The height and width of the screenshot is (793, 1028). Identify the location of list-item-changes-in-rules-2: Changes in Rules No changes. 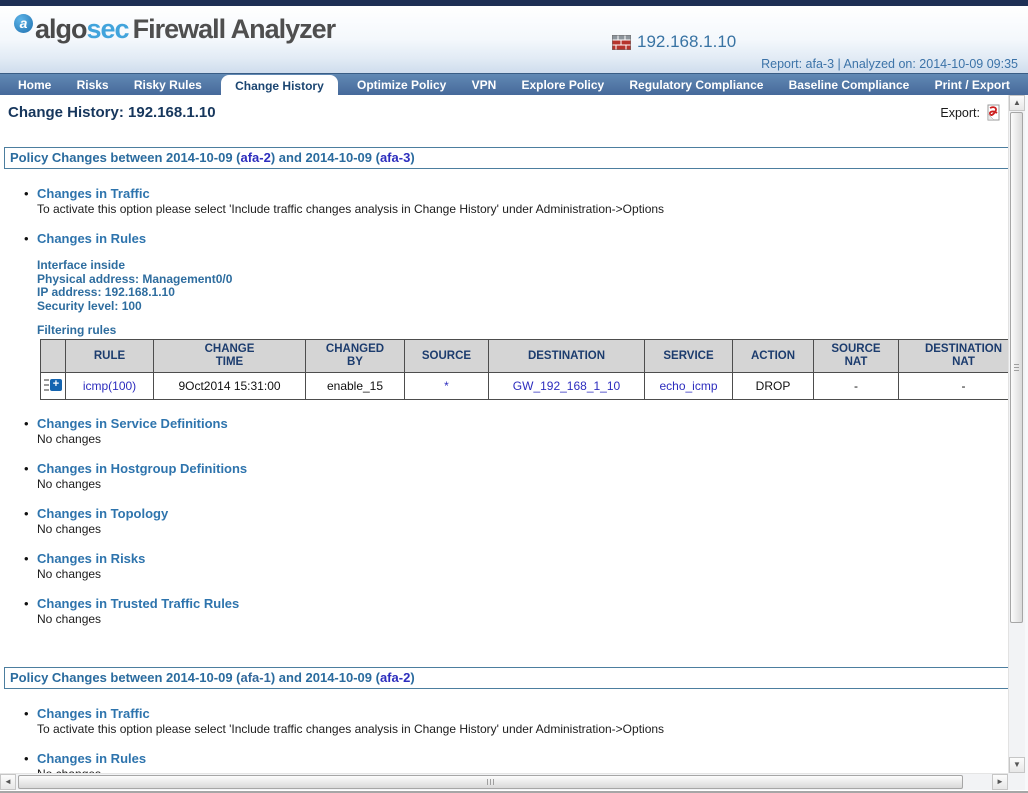
(526, 762).